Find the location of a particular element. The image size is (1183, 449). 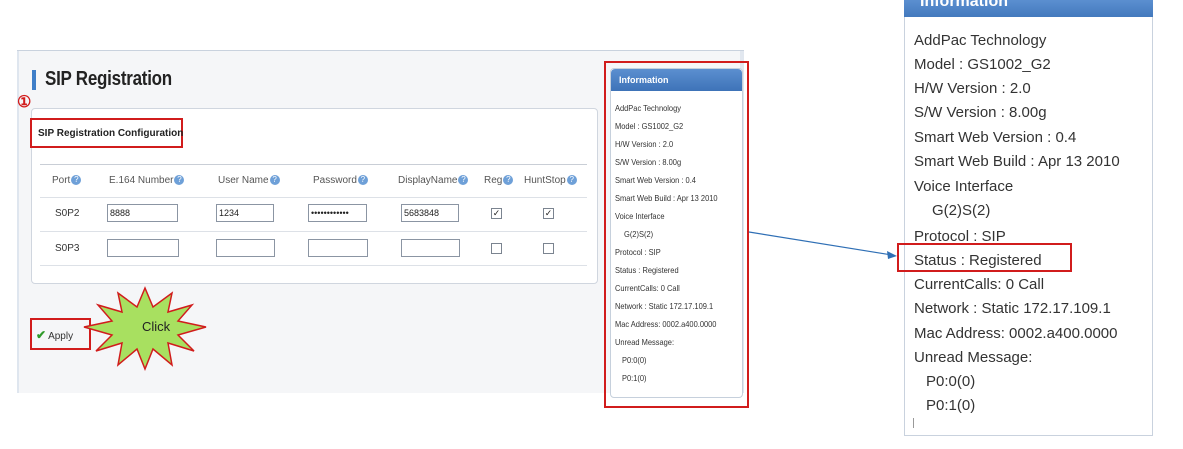

zoom-line-unread: Unread Message: is located at coordinates (973, 357).